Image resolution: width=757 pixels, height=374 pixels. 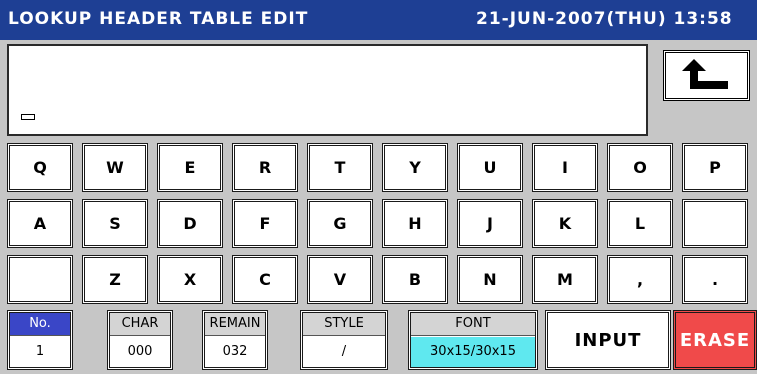 I want to click on key-l: L, so click(x=640, y=223).